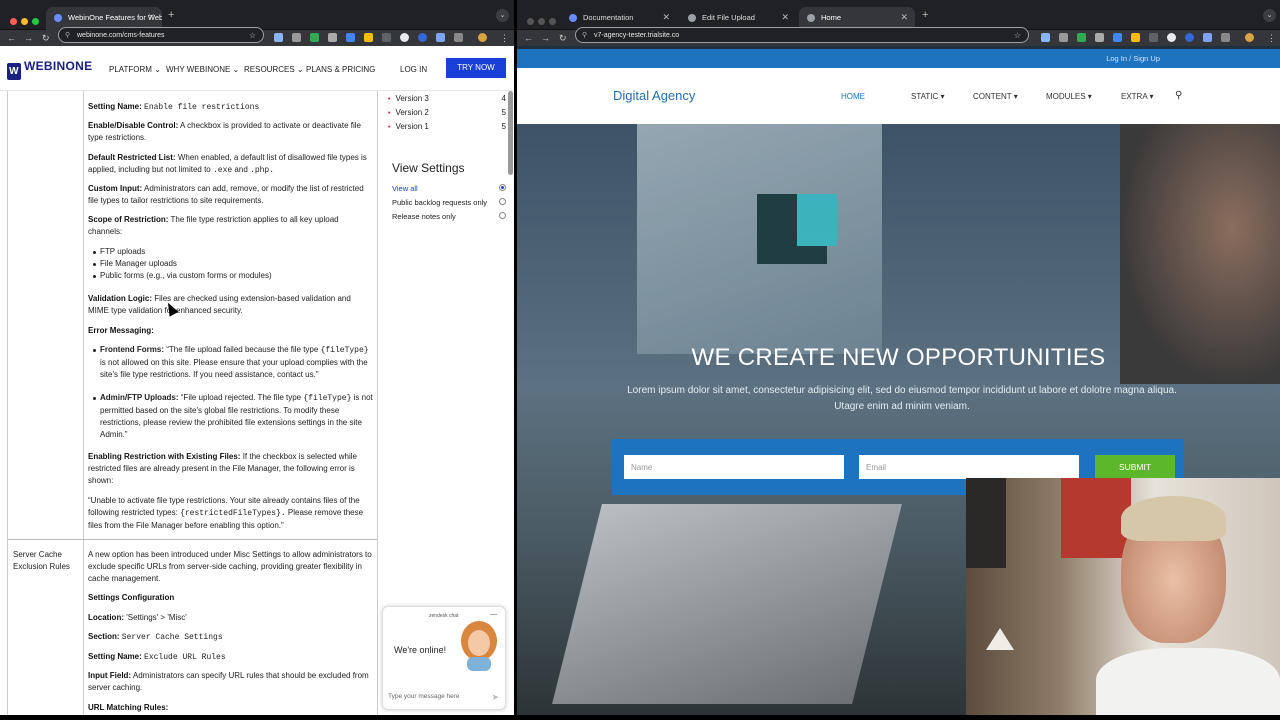 This screenshot has height=720, width=1280. What do you see at coordinates (995, 96) in the screenshot?
I see `nav-content: CONTENT ▾` at bounding box center [995, 96].